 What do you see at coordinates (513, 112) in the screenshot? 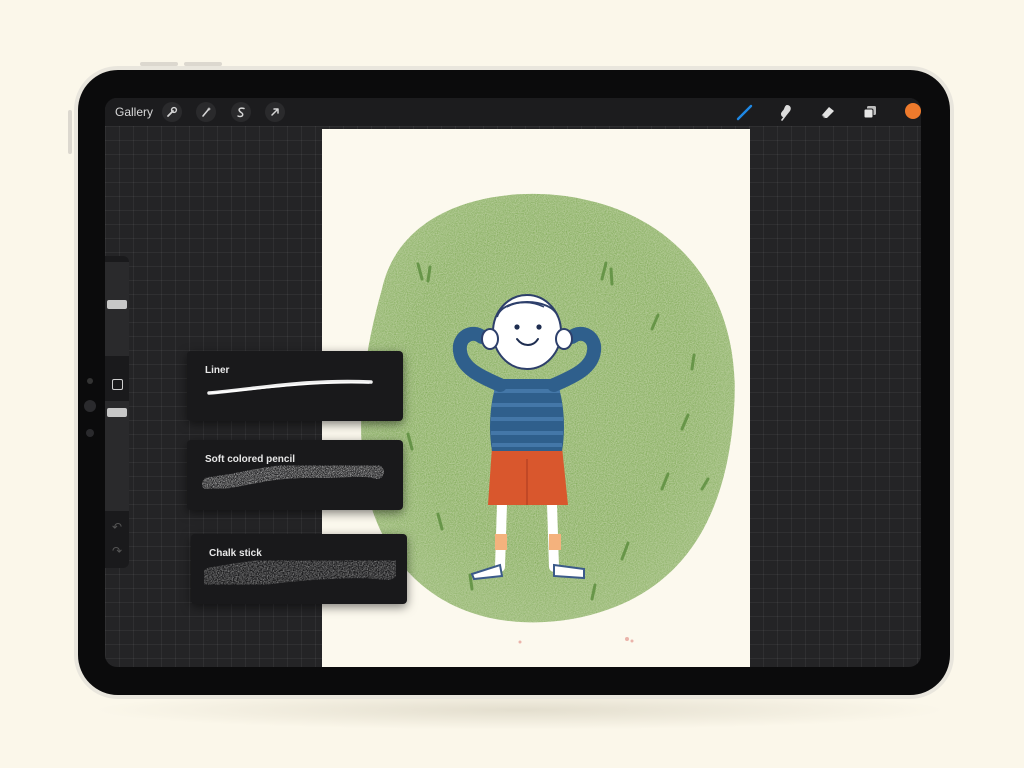
I see `top-toolbar: Gallery` at bounding box center [513, 112].